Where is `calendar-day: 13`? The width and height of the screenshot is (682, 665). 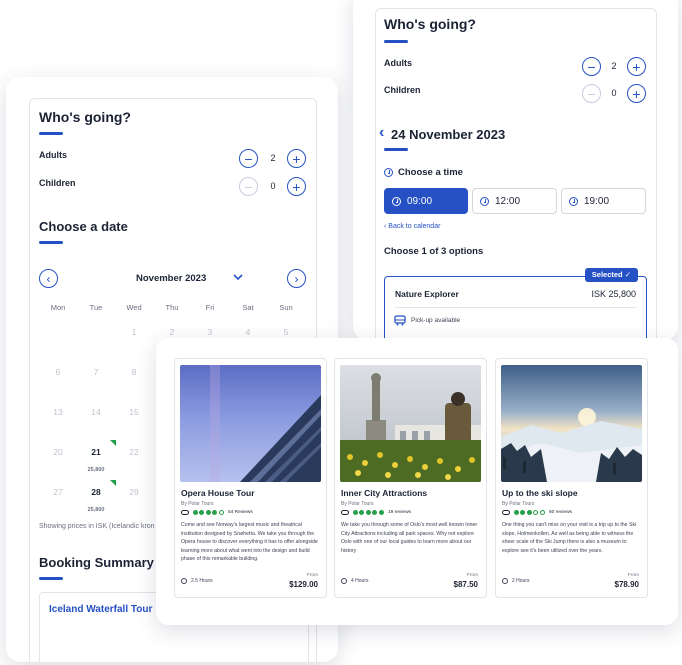
calendar-day: 13 is located at coordinates (58, 412).